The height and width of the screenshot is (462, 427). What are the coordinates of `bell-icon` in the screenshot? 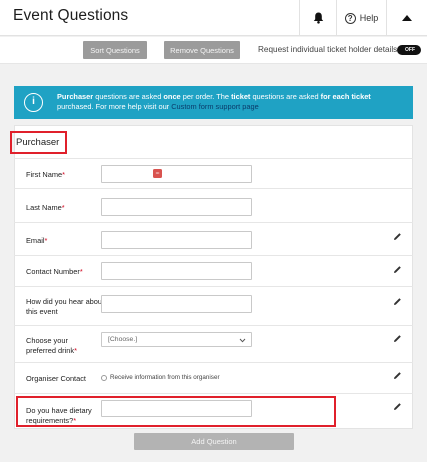 It's located at (318, 18).